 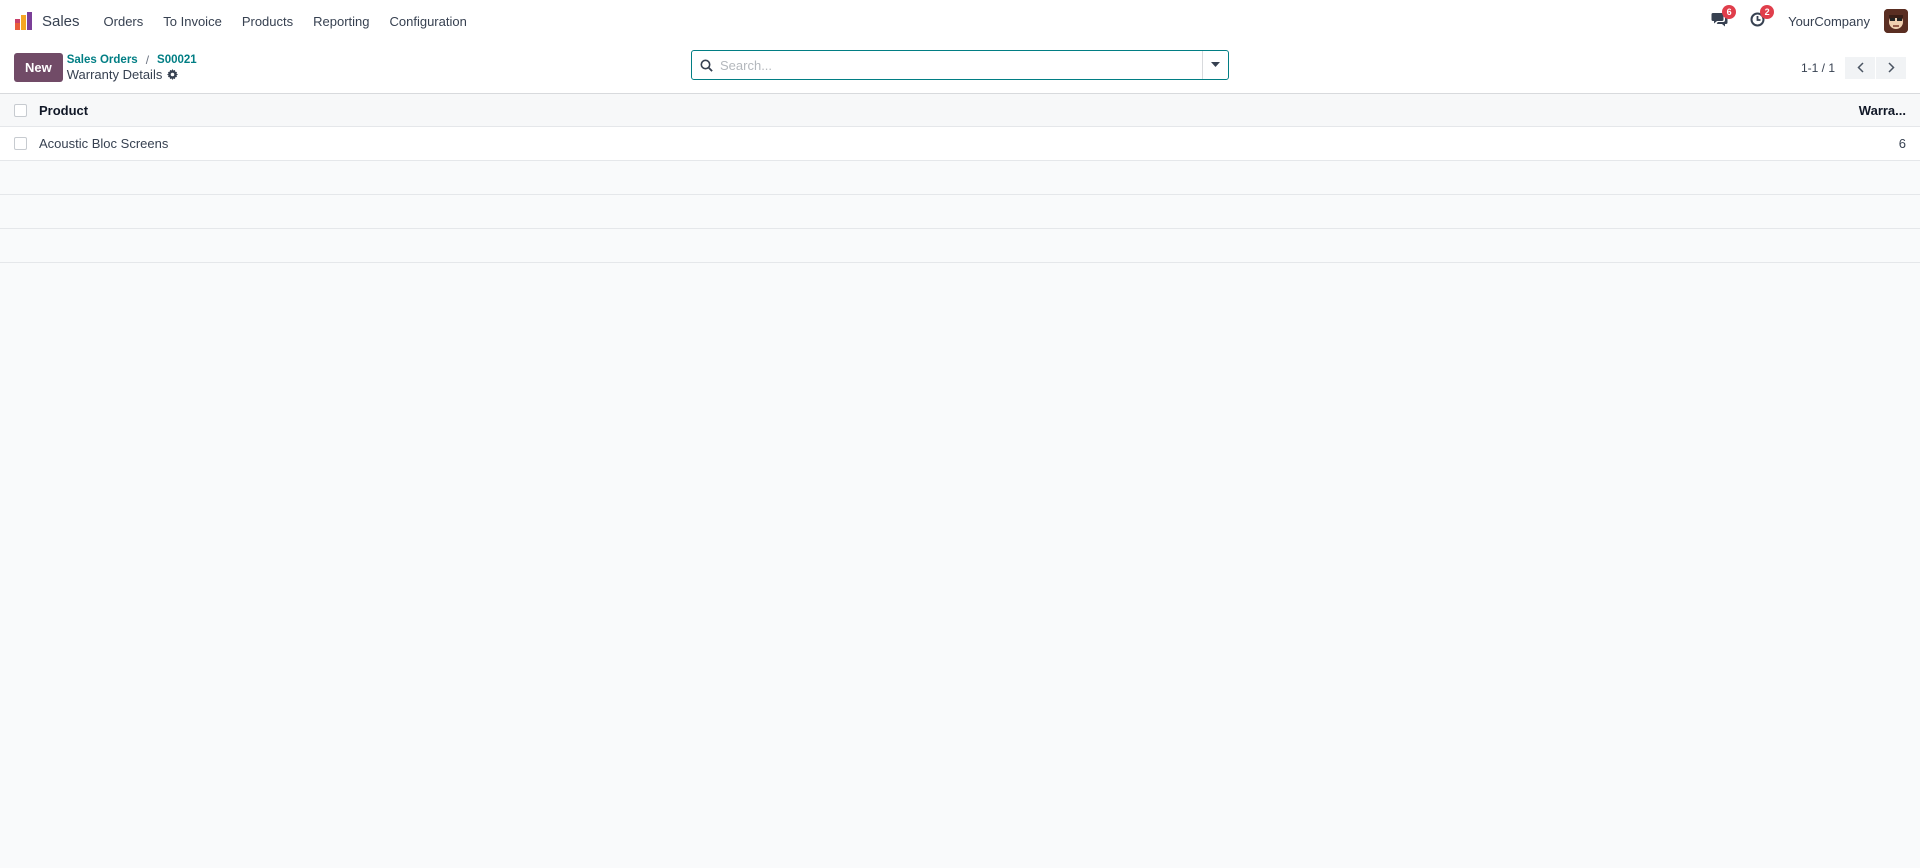 What do you see at coordinates (1818, 68) in the screenshot?
I see `pager-value: 1-1 / 1` at bounding box center [1818, 68].